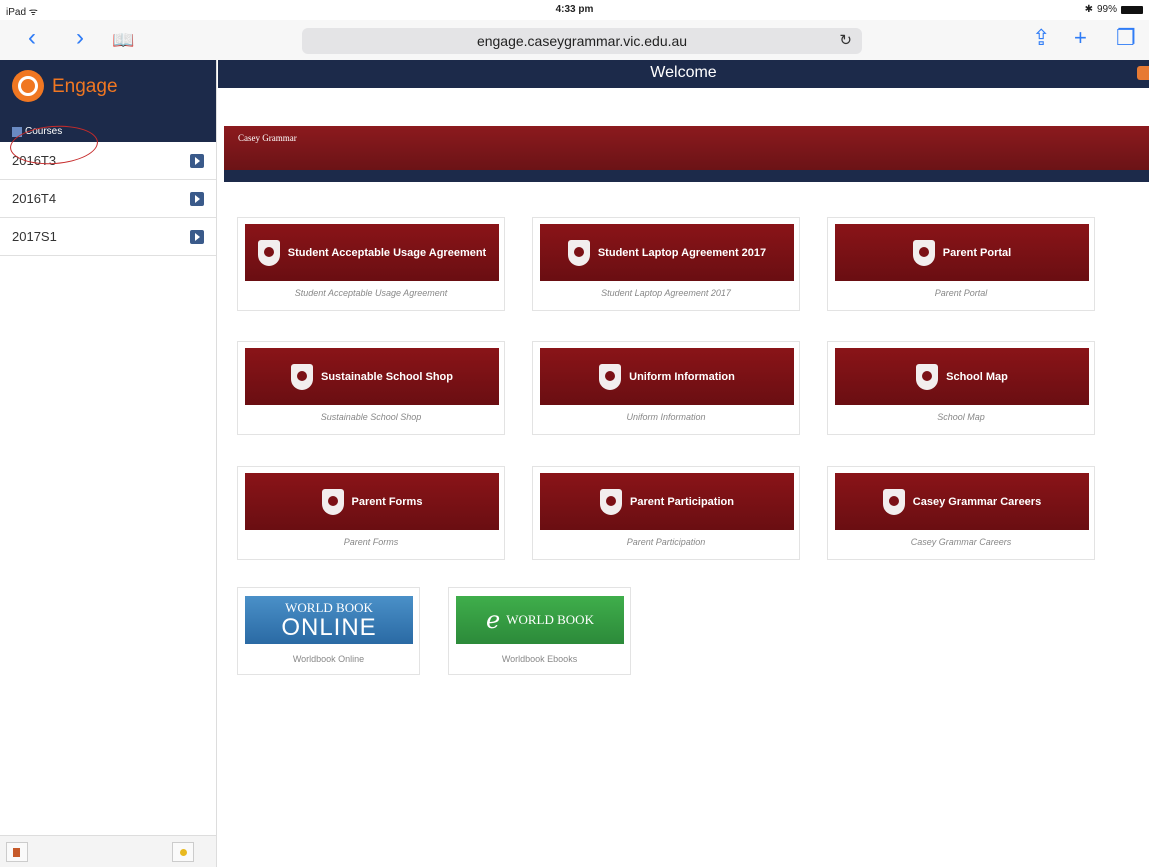 This screenshot has width=1149, height=867. I want to click on tile-caption: Uniform Information, so click(666, 417).